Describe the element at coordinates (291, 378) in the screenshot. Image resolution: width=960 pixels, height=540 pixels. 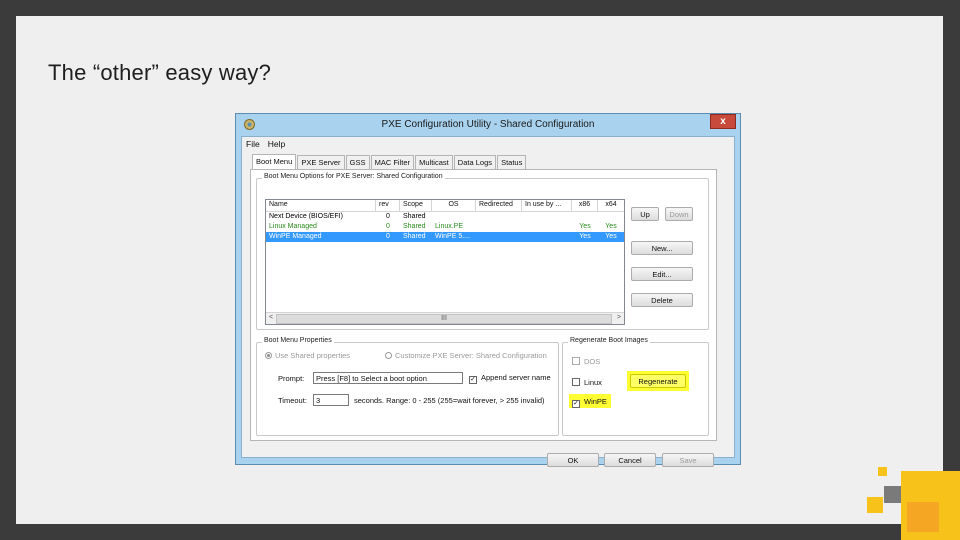
I see `prompt-label: Prompt:` at that location.